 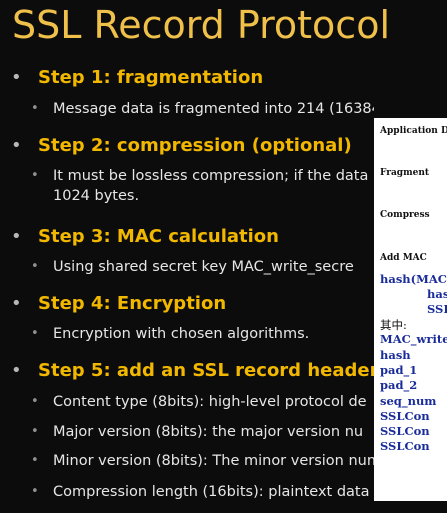 What do you see at coordinates (437, 294) in the screenshot?
I see `overlay-has-line: has` at bounding box center [437, 294].